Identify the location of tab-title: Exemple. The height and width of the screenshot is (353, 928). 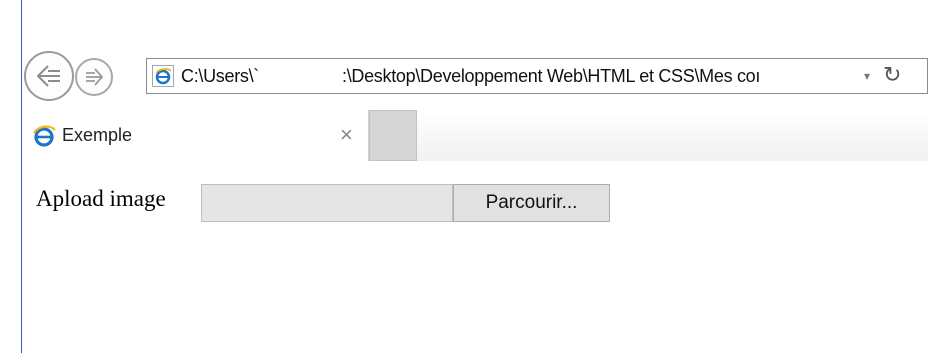
(97, 135).